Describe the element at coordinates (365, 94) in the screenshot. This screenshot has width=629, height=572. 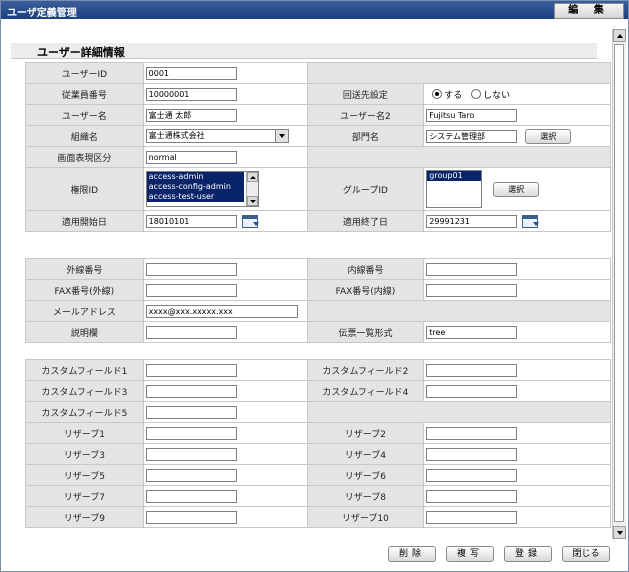
I see `reply-setting-label: 回送先設定` at that location.